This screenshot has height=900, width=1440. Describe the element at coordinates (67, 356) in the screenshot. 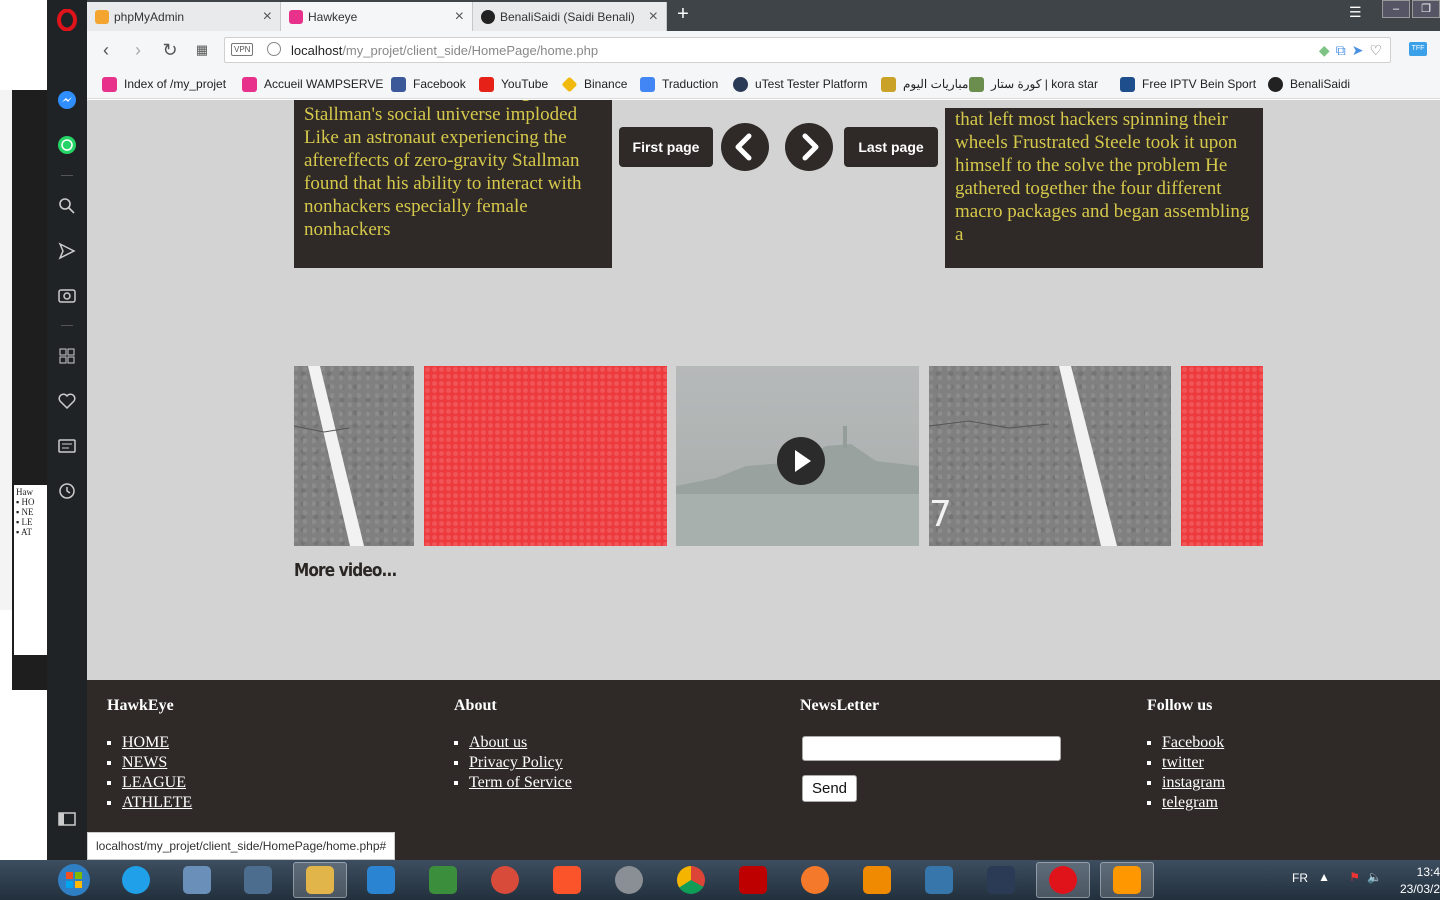

I see `speed-dial-icon` at that location.